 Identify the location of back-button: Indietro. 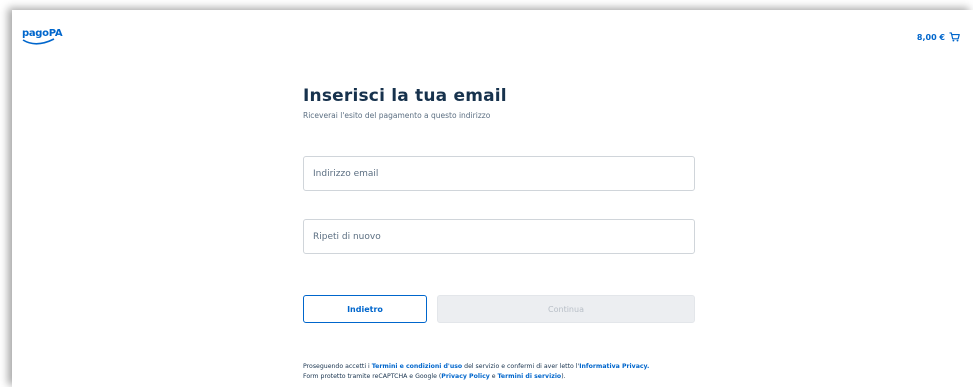
(365, 309).